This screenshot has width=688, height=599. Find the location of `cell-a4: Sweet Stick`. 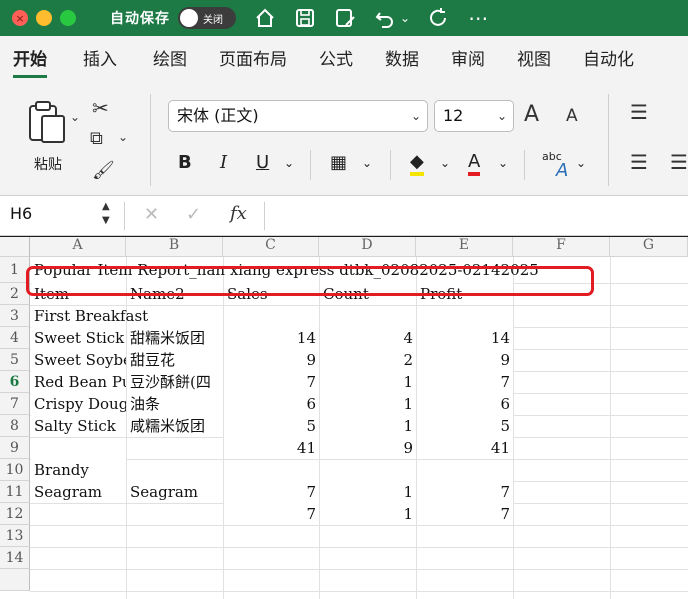

cell-a4: Sweet Stick is located at coordinates (78, 338).